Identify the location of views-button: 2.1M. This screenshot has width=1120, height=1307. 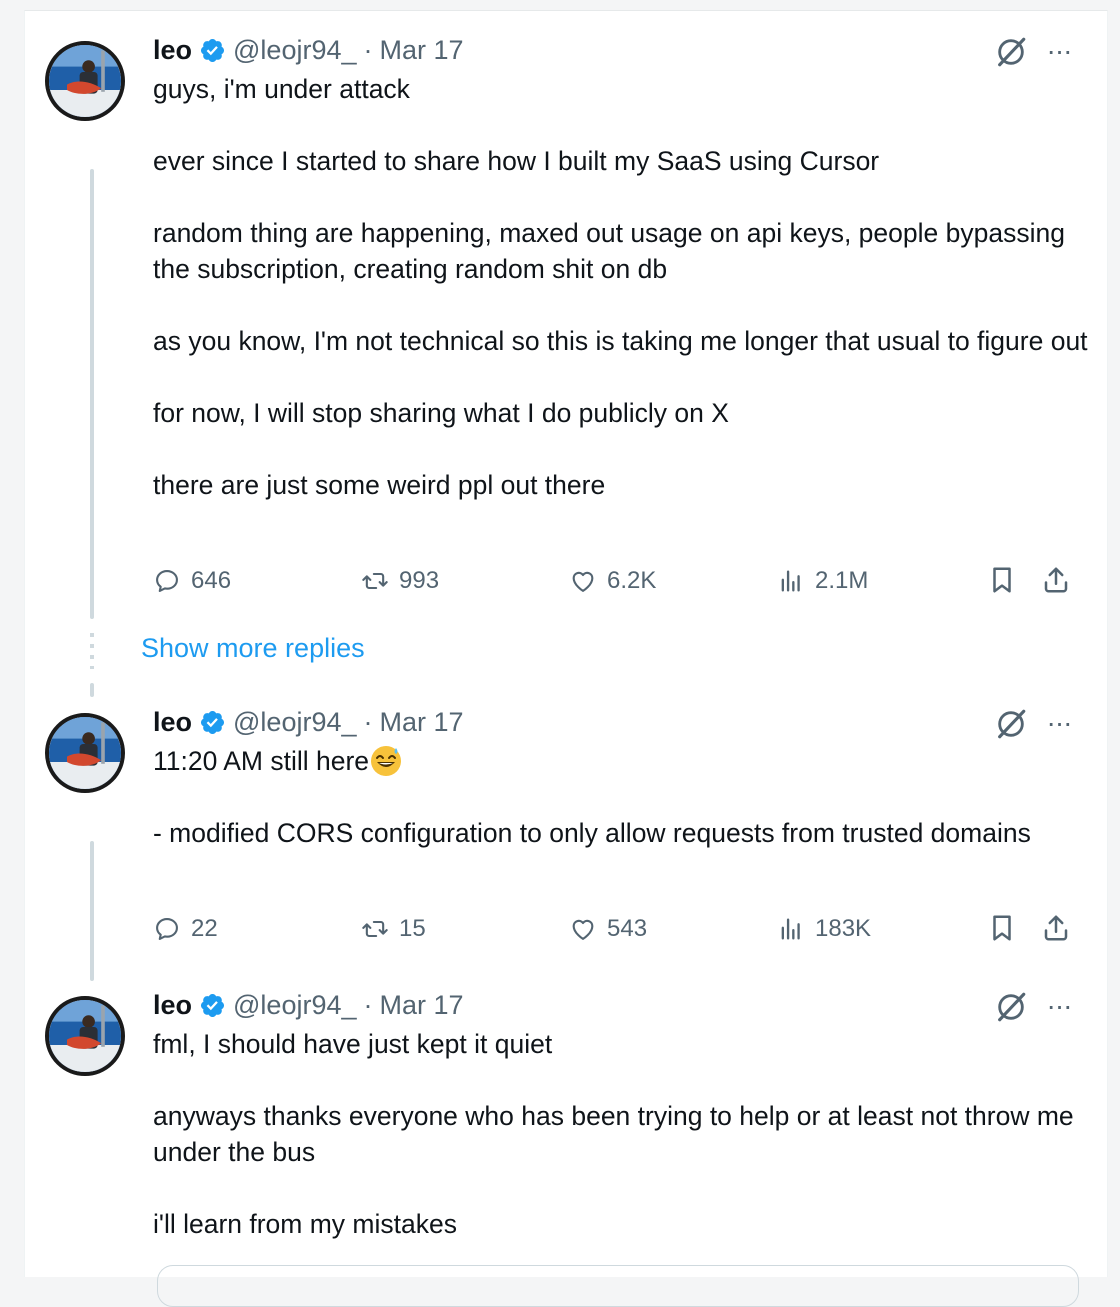
(822, 581).